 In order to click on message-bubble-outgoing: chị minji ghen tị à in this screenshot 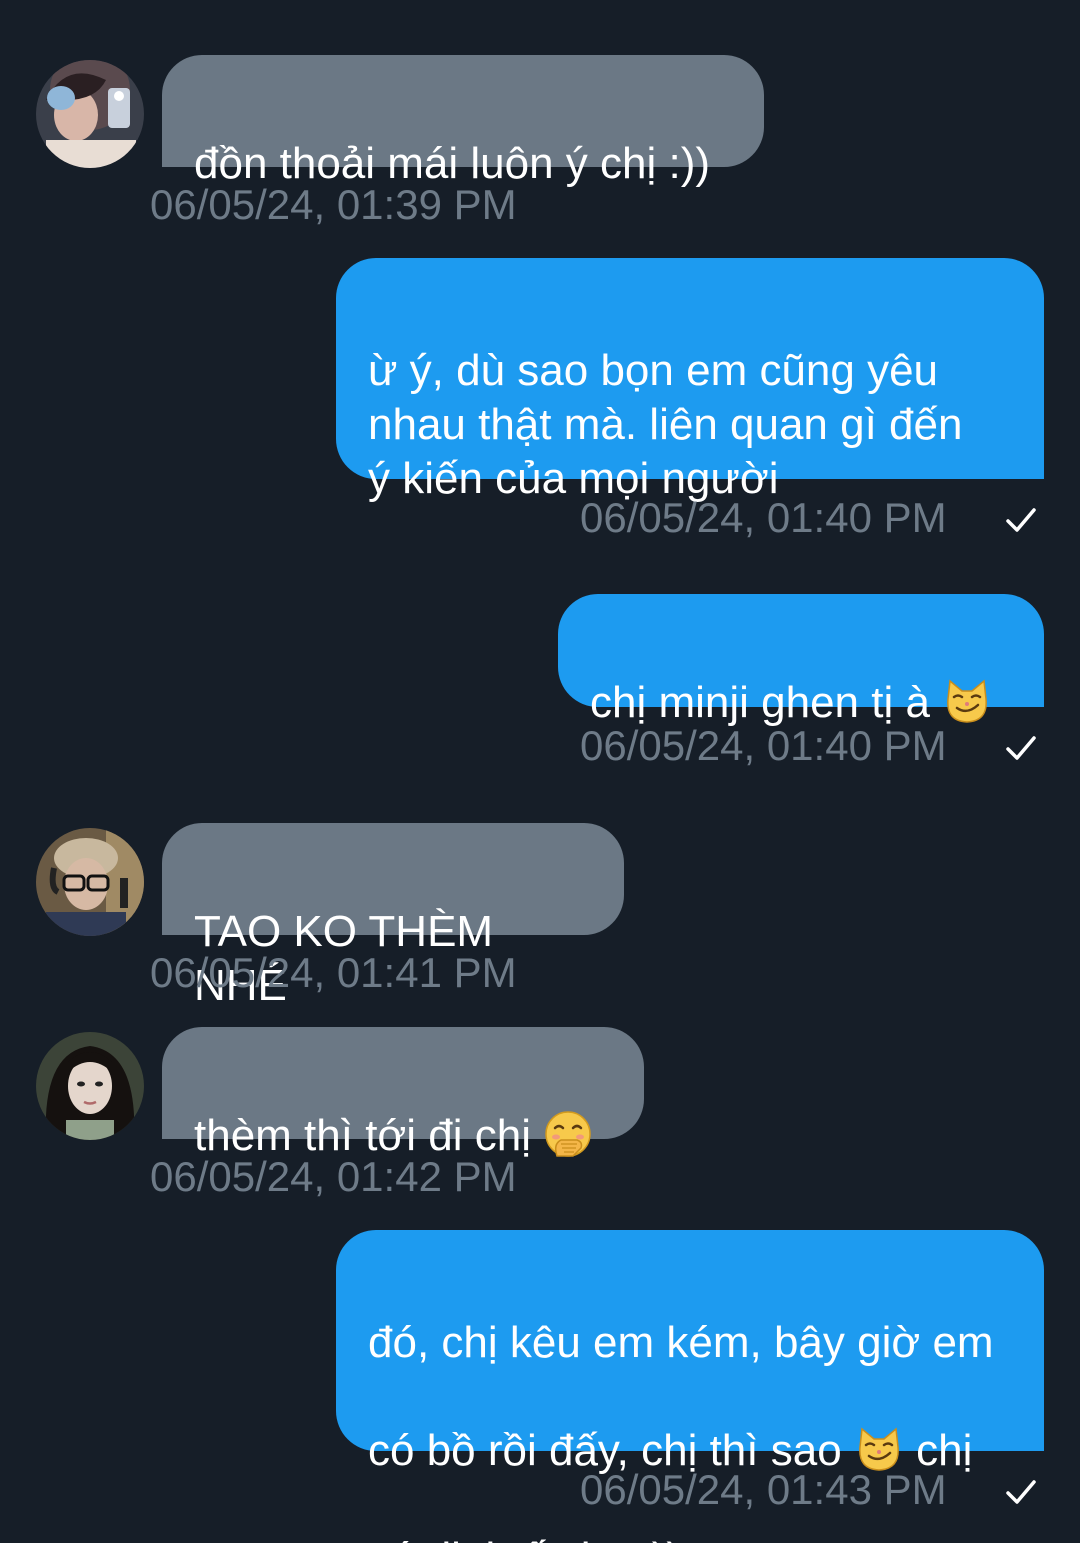, I will do `click(801, 660)`.